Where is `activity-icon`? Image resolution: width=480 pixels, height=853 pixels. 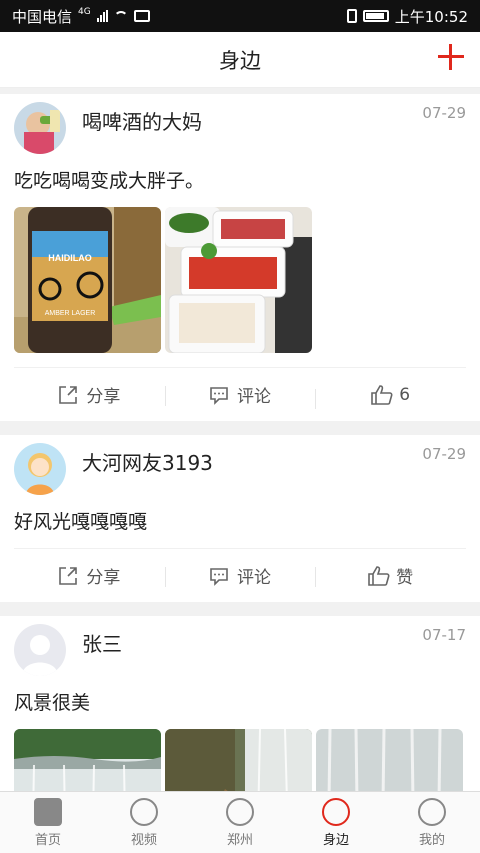 activity-icon is located at coordinates (141, 16).